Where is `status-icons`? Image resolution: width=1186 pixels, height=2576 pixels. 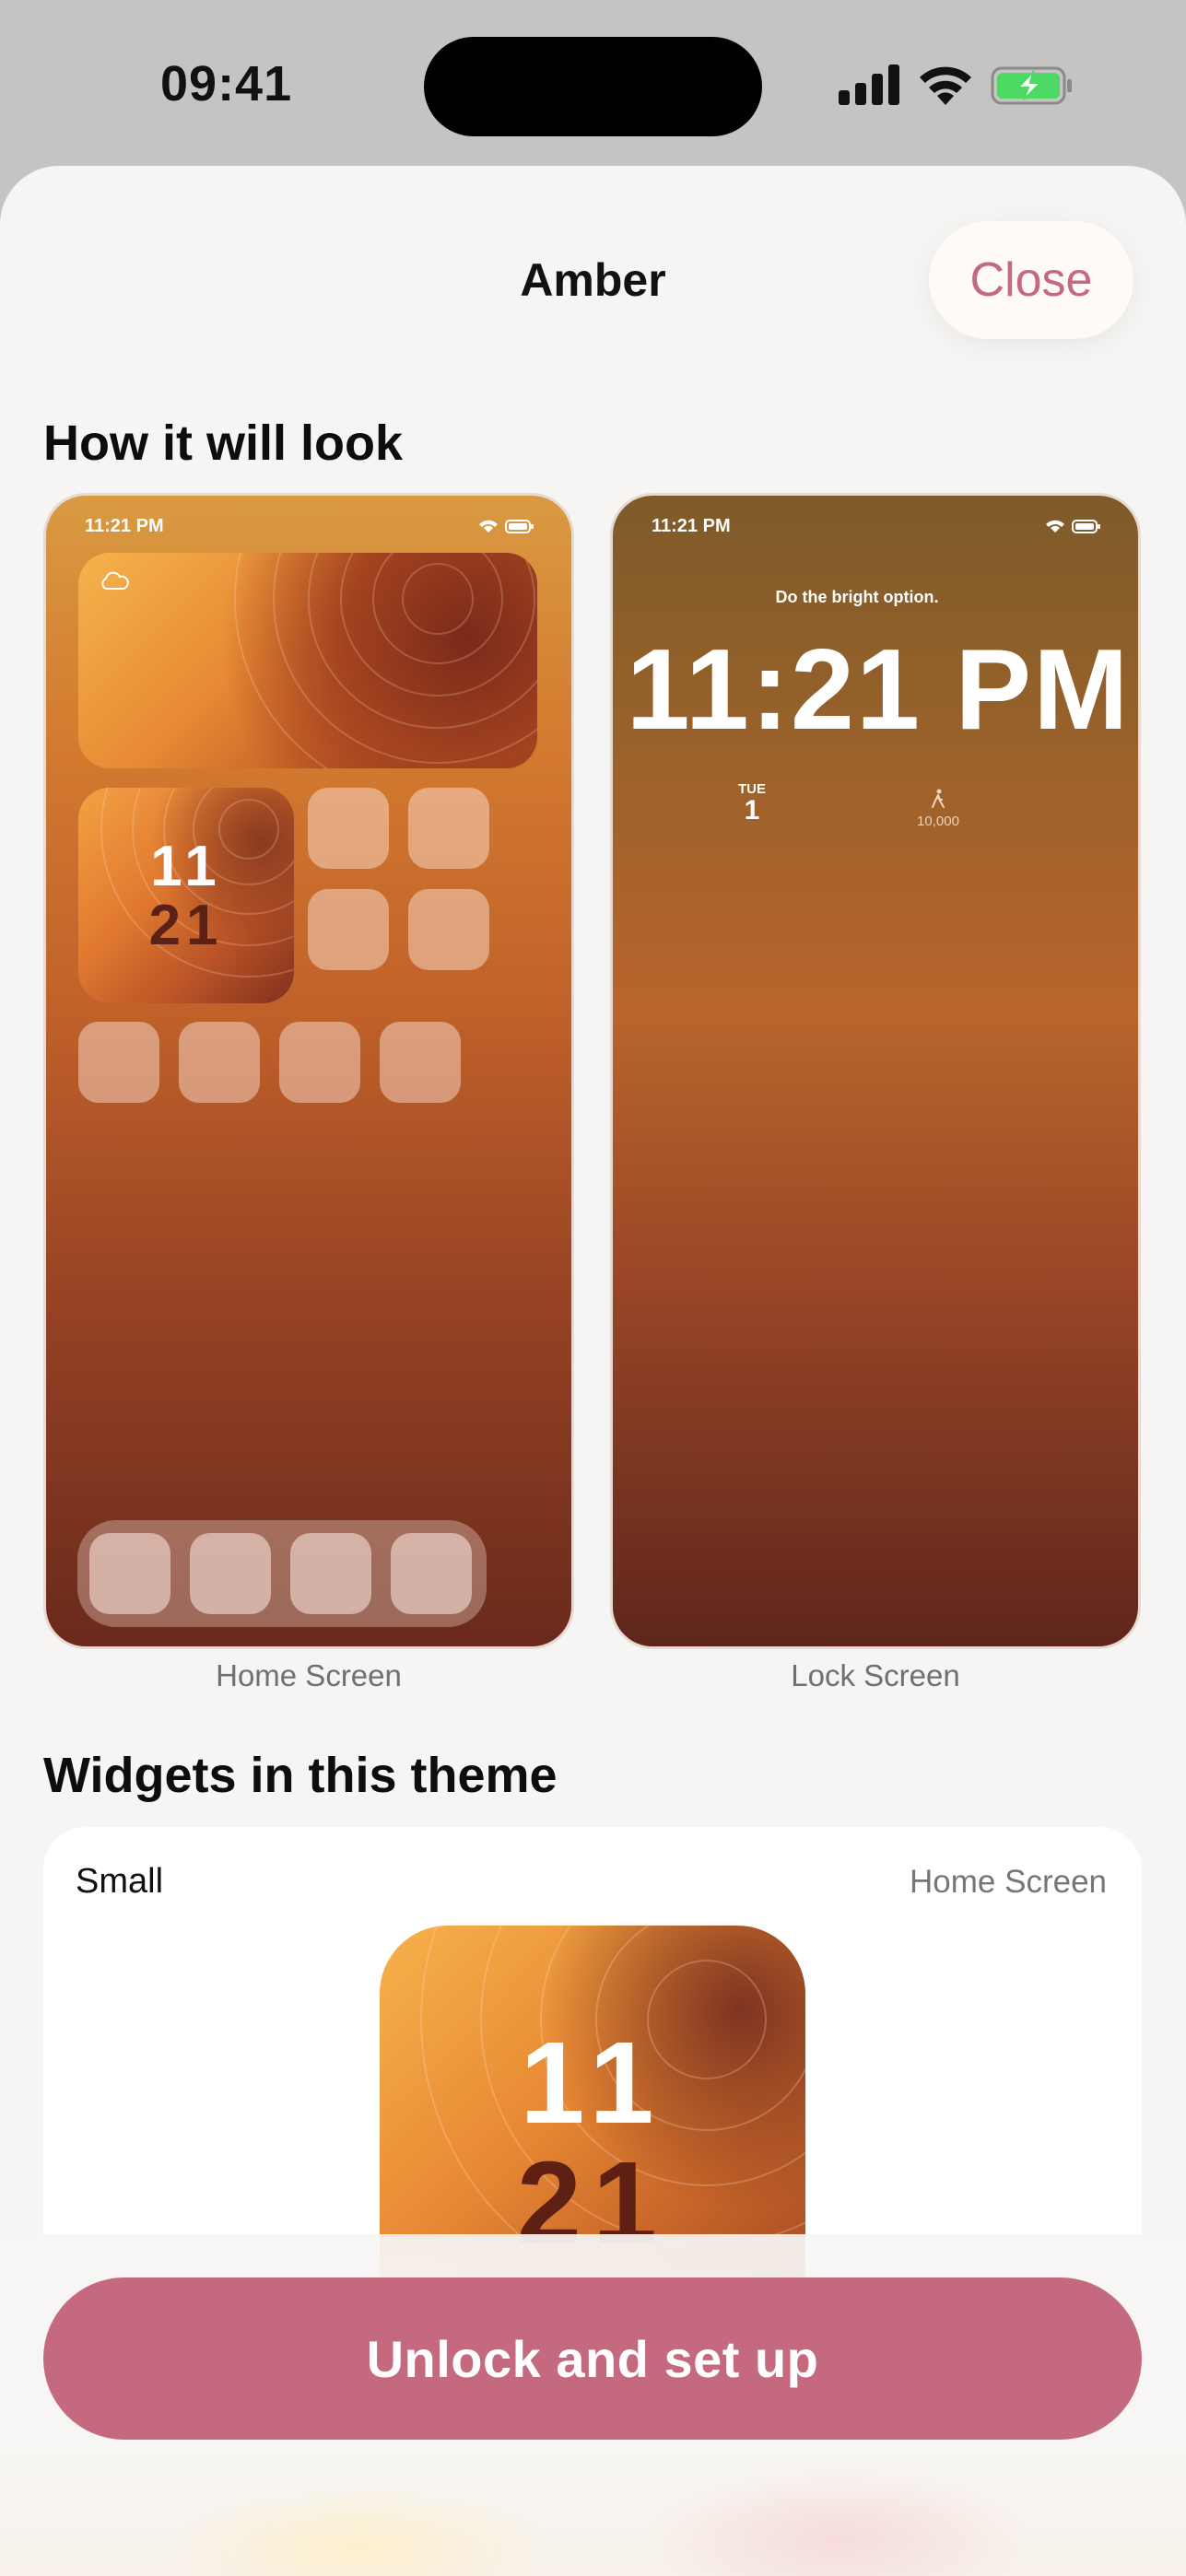 status-icons is located at coordinates (958, 86).